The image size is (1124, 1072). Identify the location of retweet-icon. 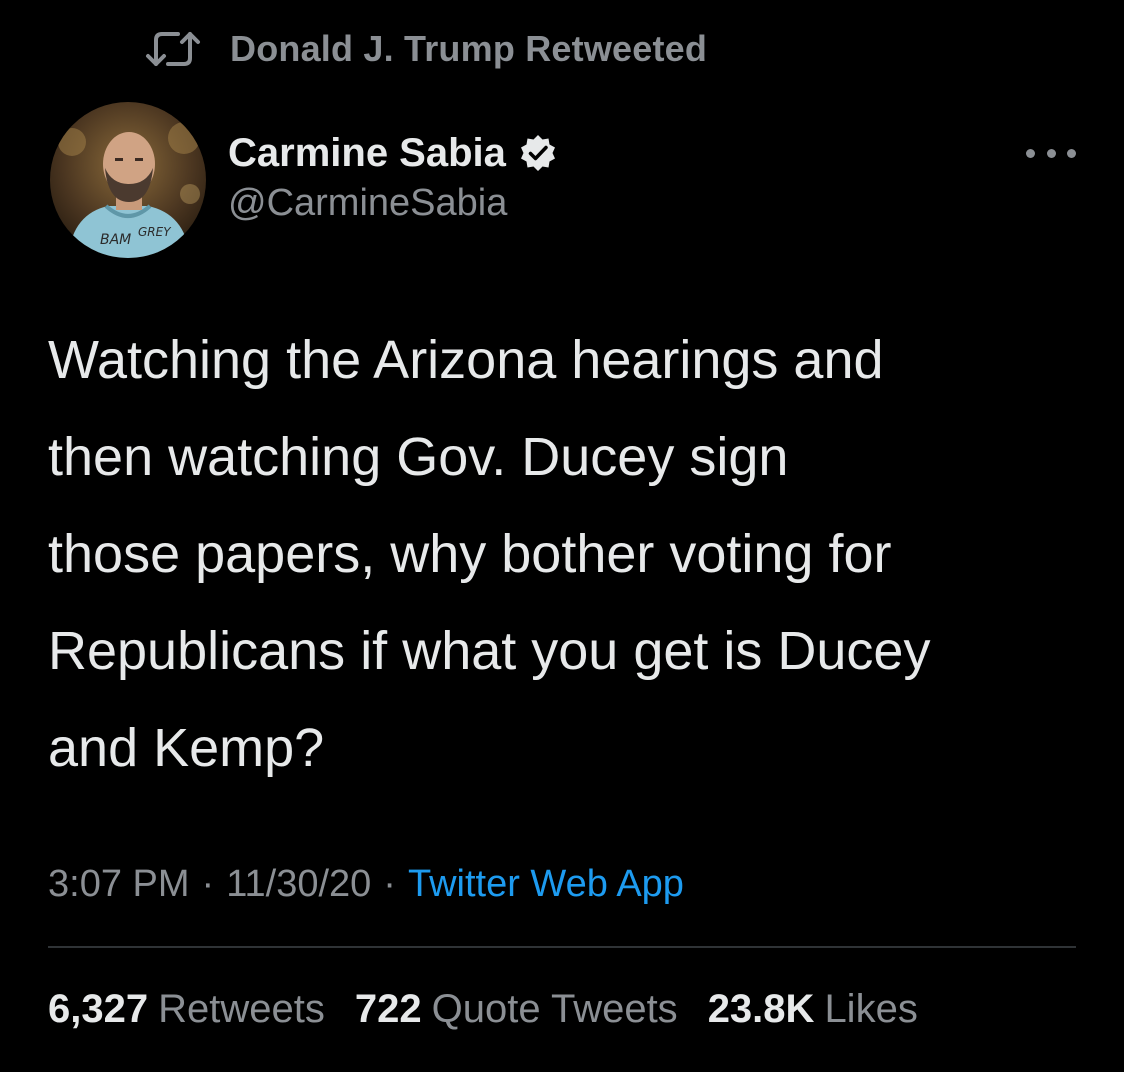
(174, 49).